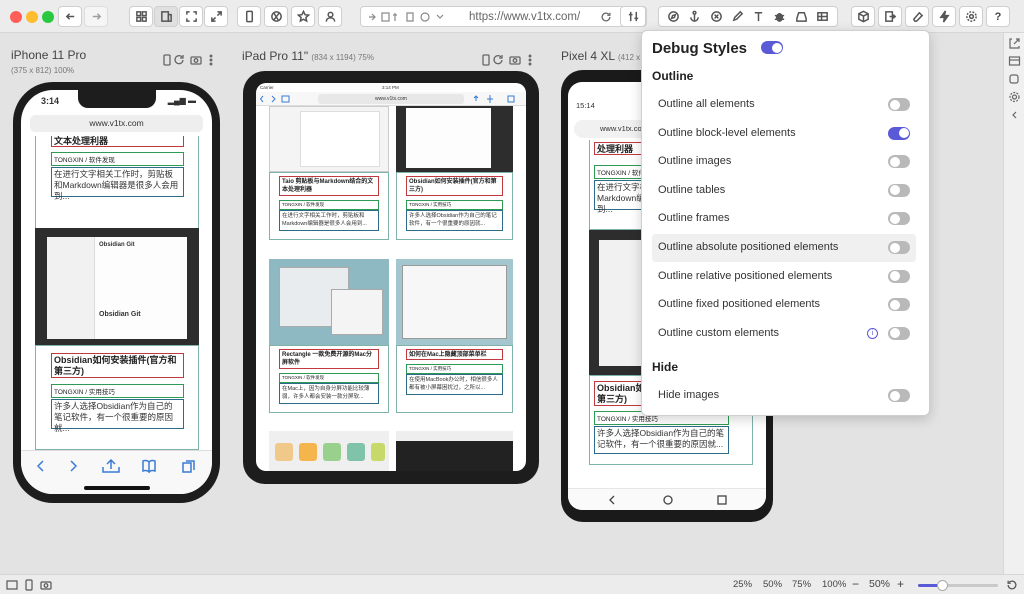  I want to click on settings-button, so click(971, 16).